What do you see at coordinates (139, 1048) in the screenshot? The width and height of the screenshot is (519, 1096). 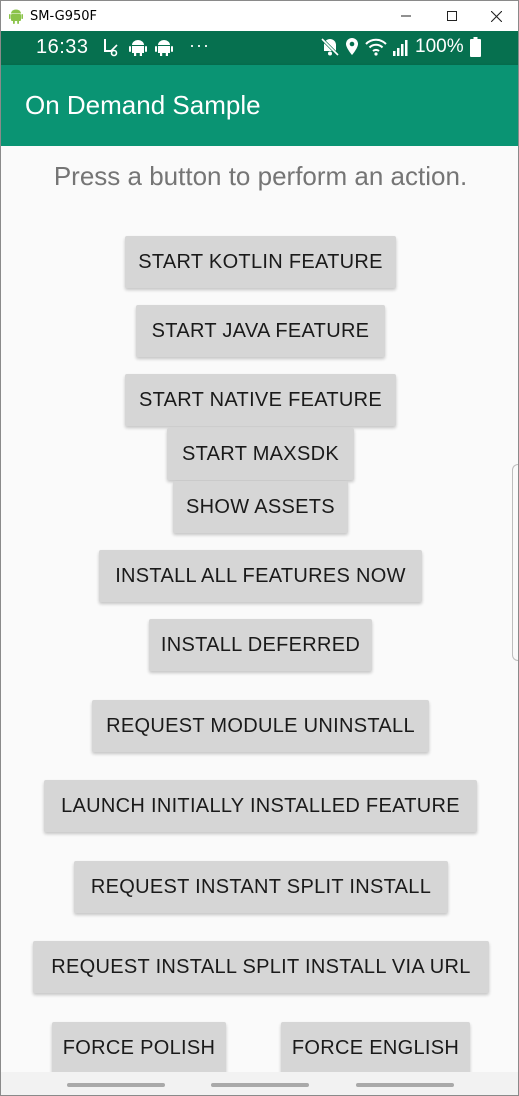 I see `force-polish-button: FORCE POLISH` at bounding box center [139, 1048].